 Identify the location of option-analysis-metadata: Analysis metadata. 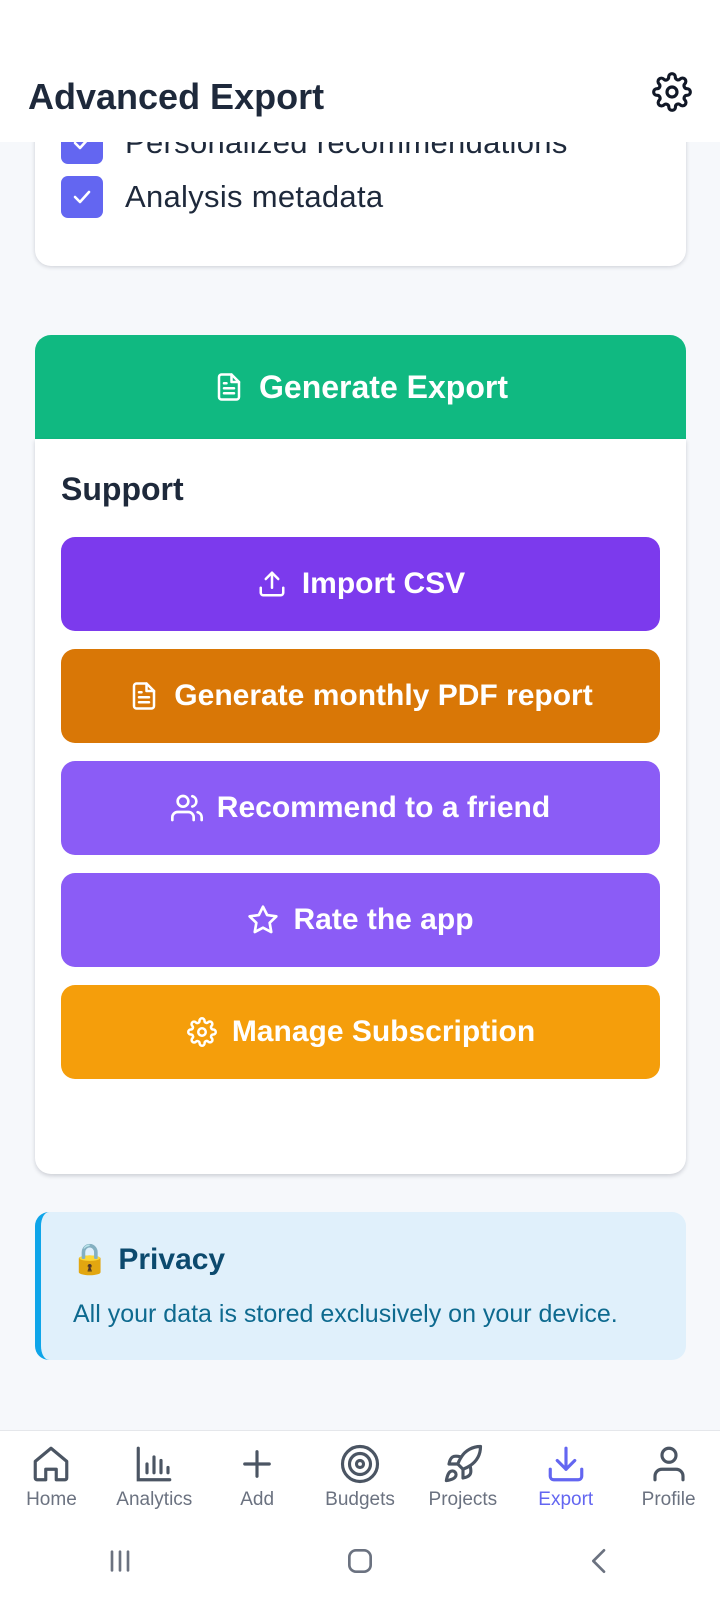
(222, 197).